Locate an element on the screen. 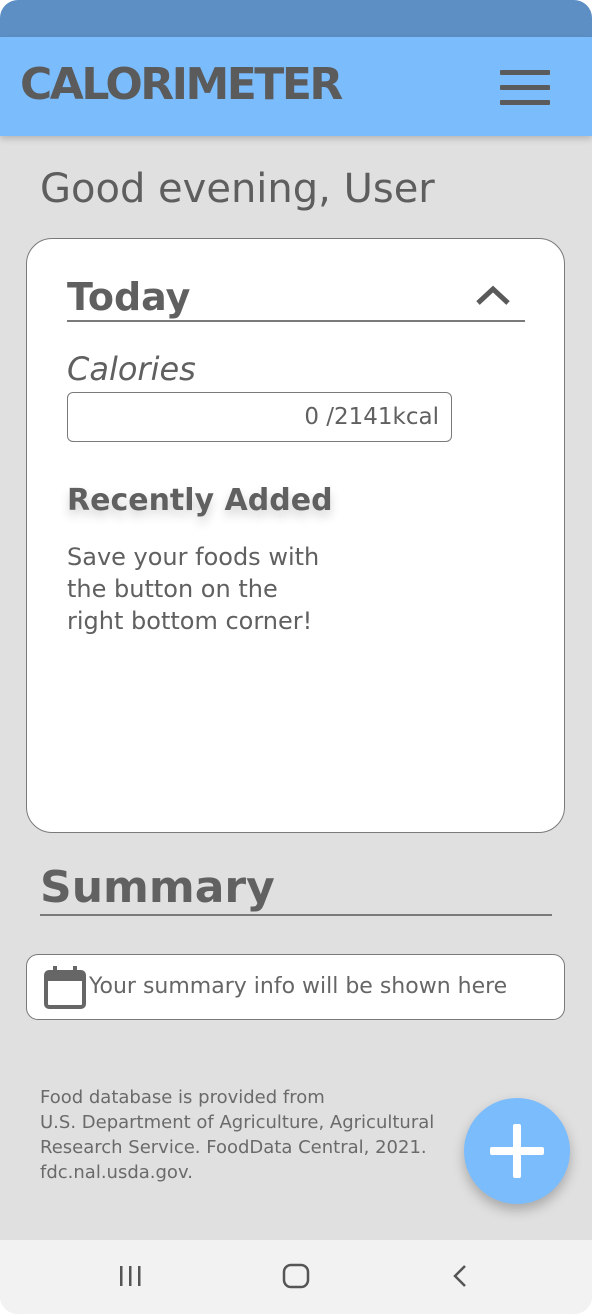  back-icon is located at coordinates (460, 1276).